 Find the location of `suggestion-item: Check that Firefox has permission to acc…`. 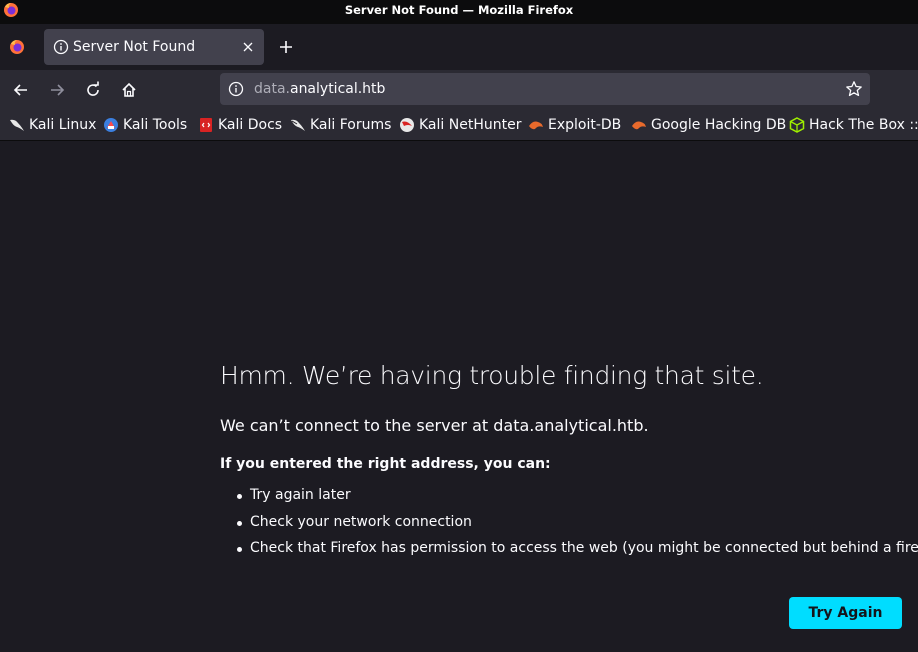

suggestion-item: Check that Firefox has permission to acc… is located at coordinates (577, 553).